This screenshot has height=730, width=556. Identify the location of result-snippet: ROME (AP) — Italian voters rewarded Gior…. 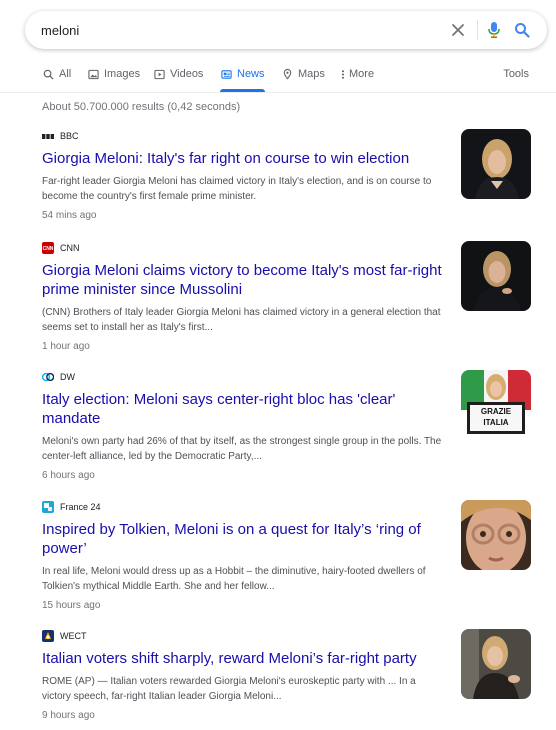
(229, 689).